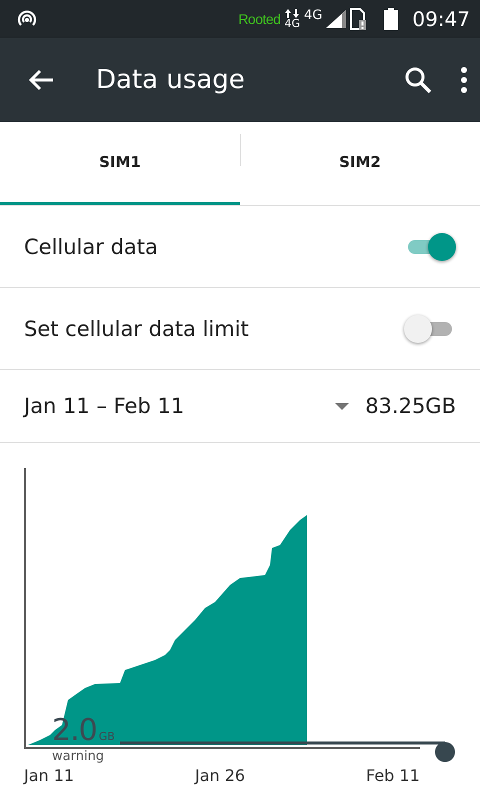  Describe the element at coordinates (259, 19) in the screenshot. I see `rooted-label: Rooted` at that location.